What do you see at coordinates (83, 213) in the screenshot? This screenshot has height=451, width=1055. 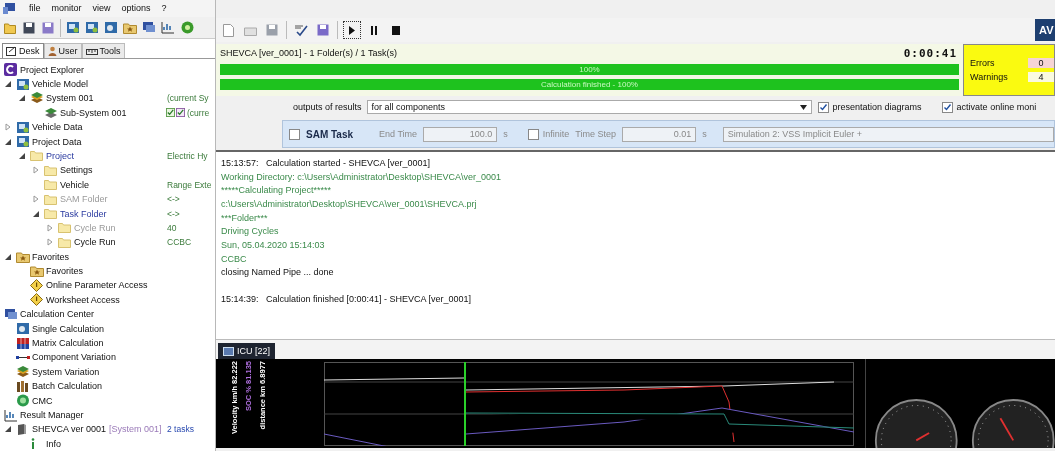 I see `tree-item: Task Folder` at bounding box center [83, 213].